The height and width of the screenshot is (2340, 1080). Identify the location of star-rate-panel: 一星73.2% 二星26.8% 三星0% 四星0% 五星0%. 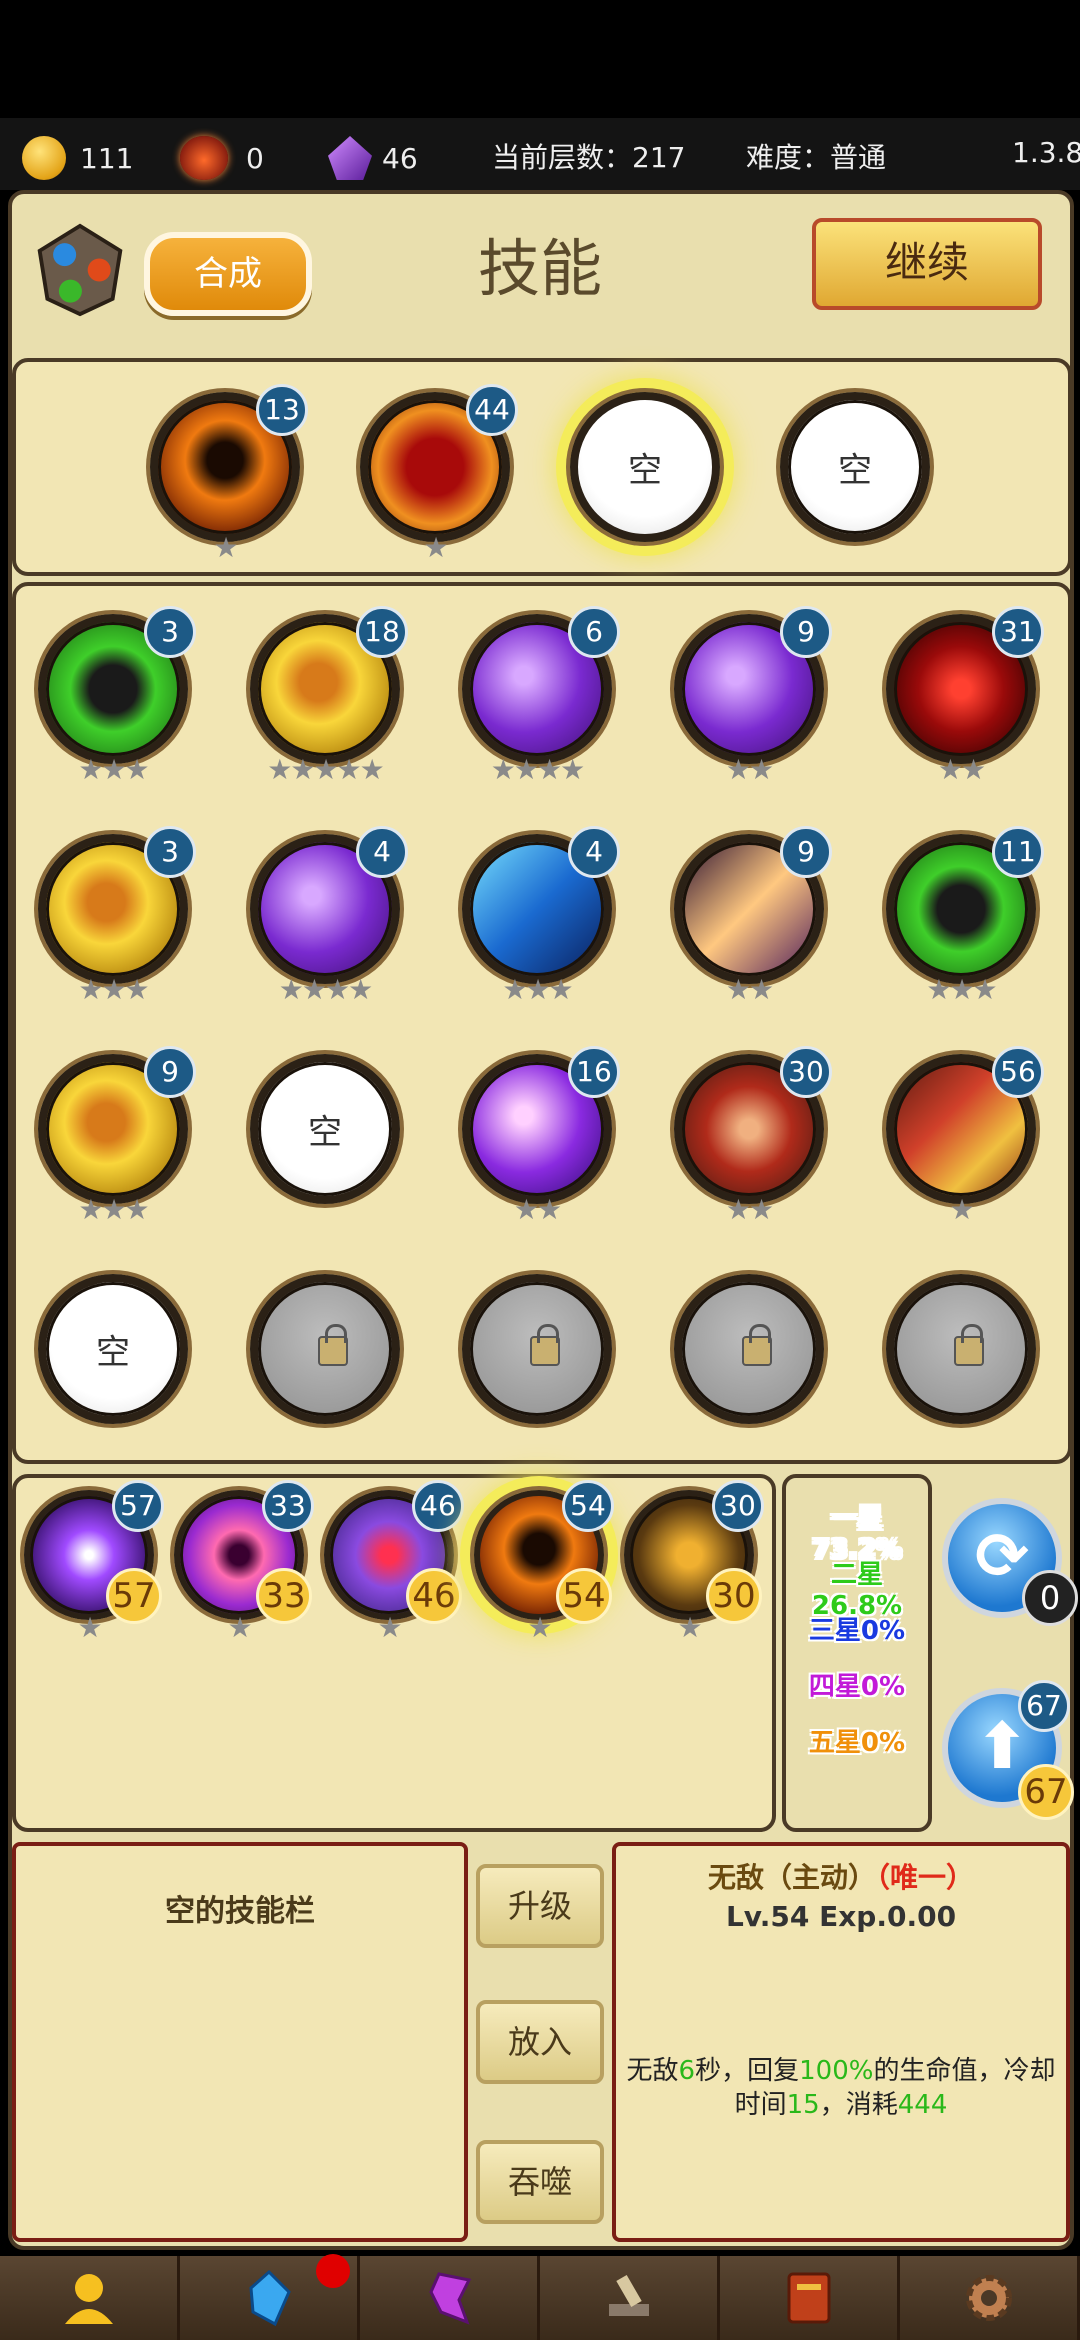
(857, 1653).